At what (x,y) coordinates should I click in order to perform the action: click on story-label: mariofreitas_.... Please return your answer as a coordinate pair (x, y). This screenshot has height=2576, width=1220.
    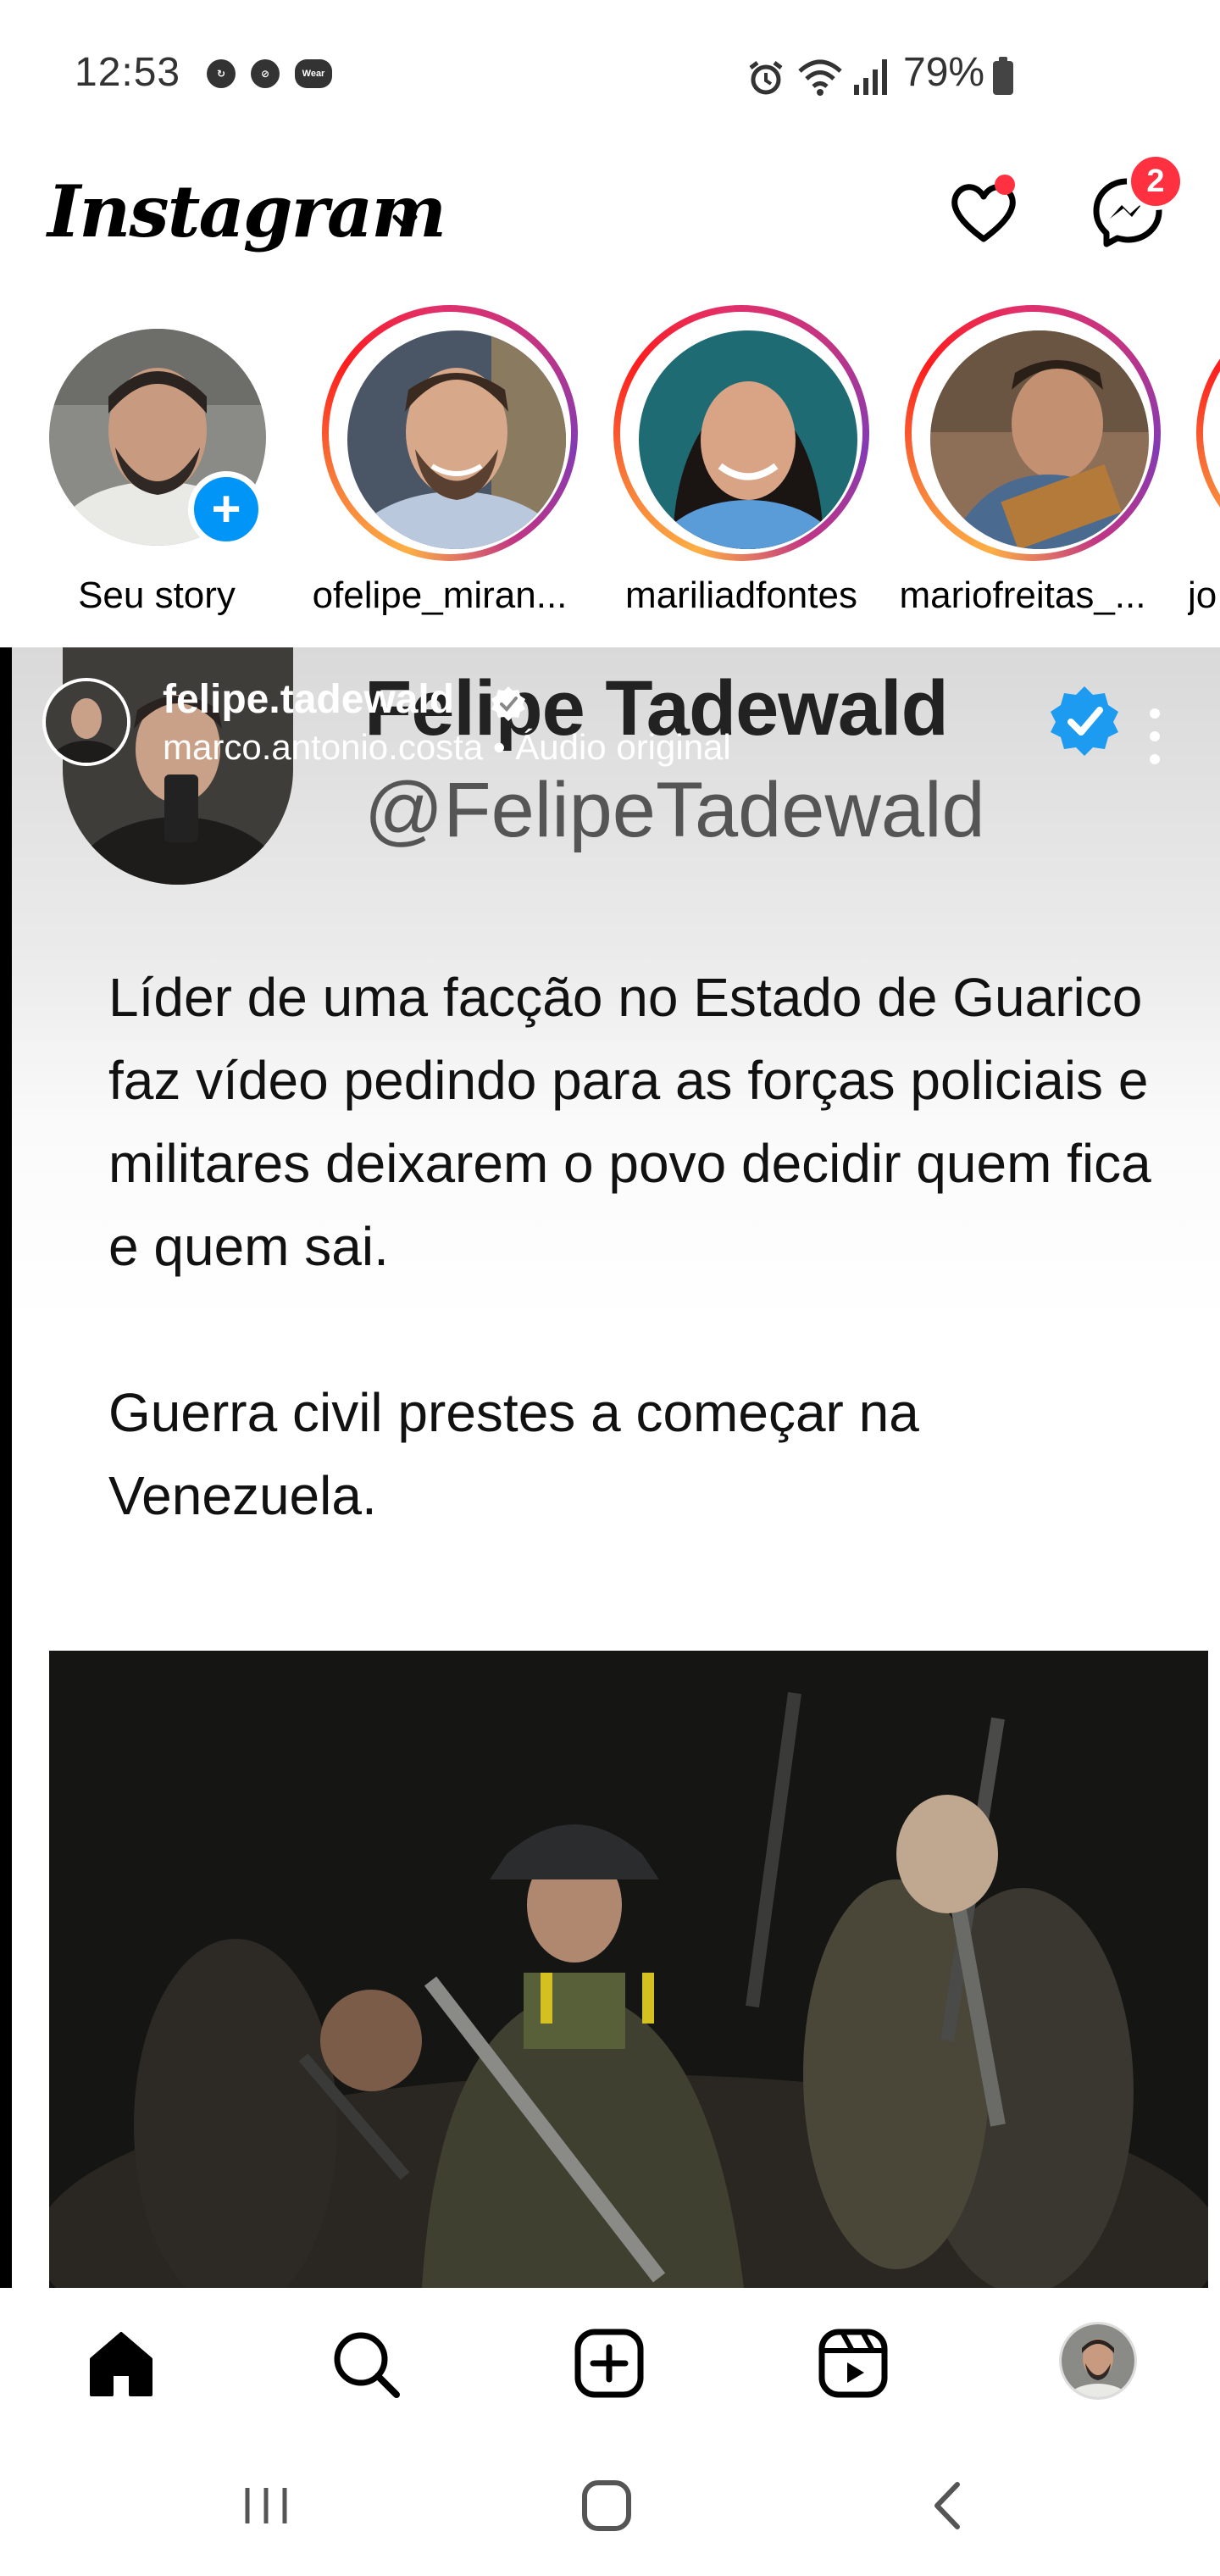
    Looking at the image, I should click on (1022, 595).